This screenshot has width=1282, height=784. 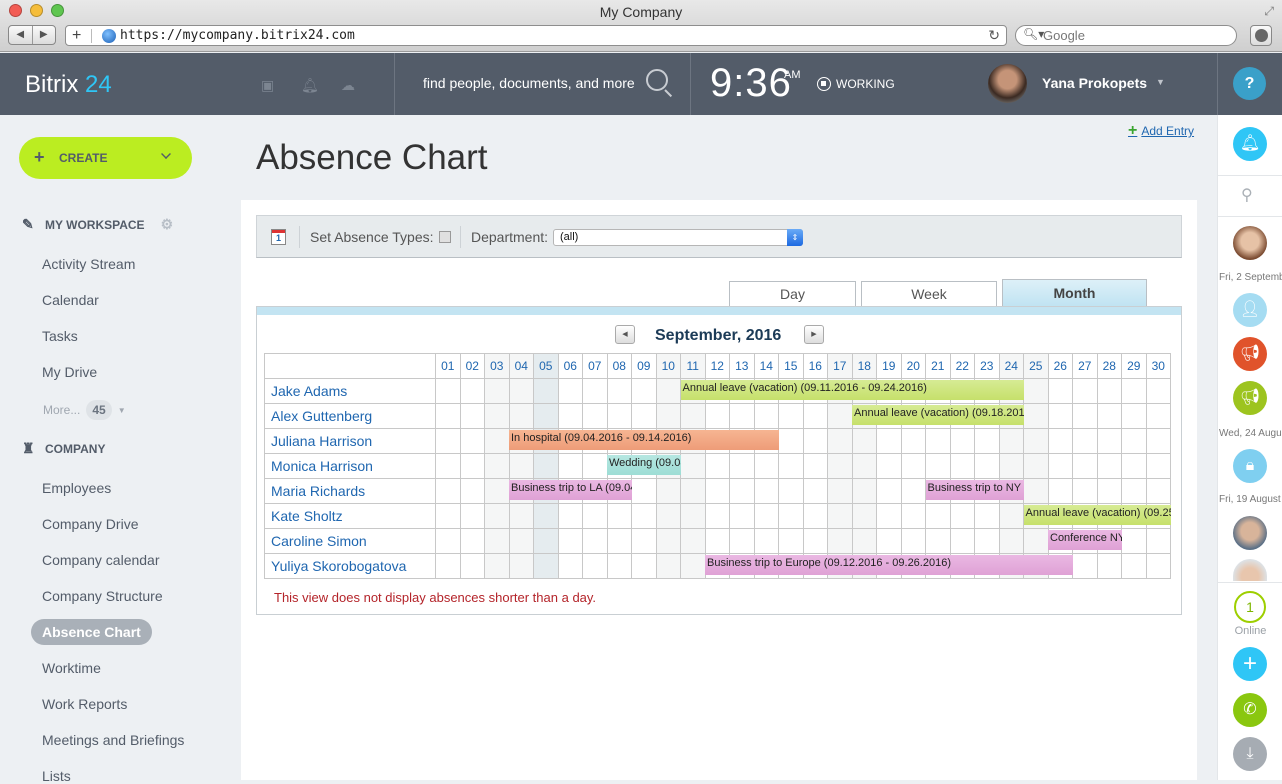 What do you see at coordinates (350, 391) in the screenshot?
I see `employee-name-link: Jake Adams` at bounding box center [350, 391].